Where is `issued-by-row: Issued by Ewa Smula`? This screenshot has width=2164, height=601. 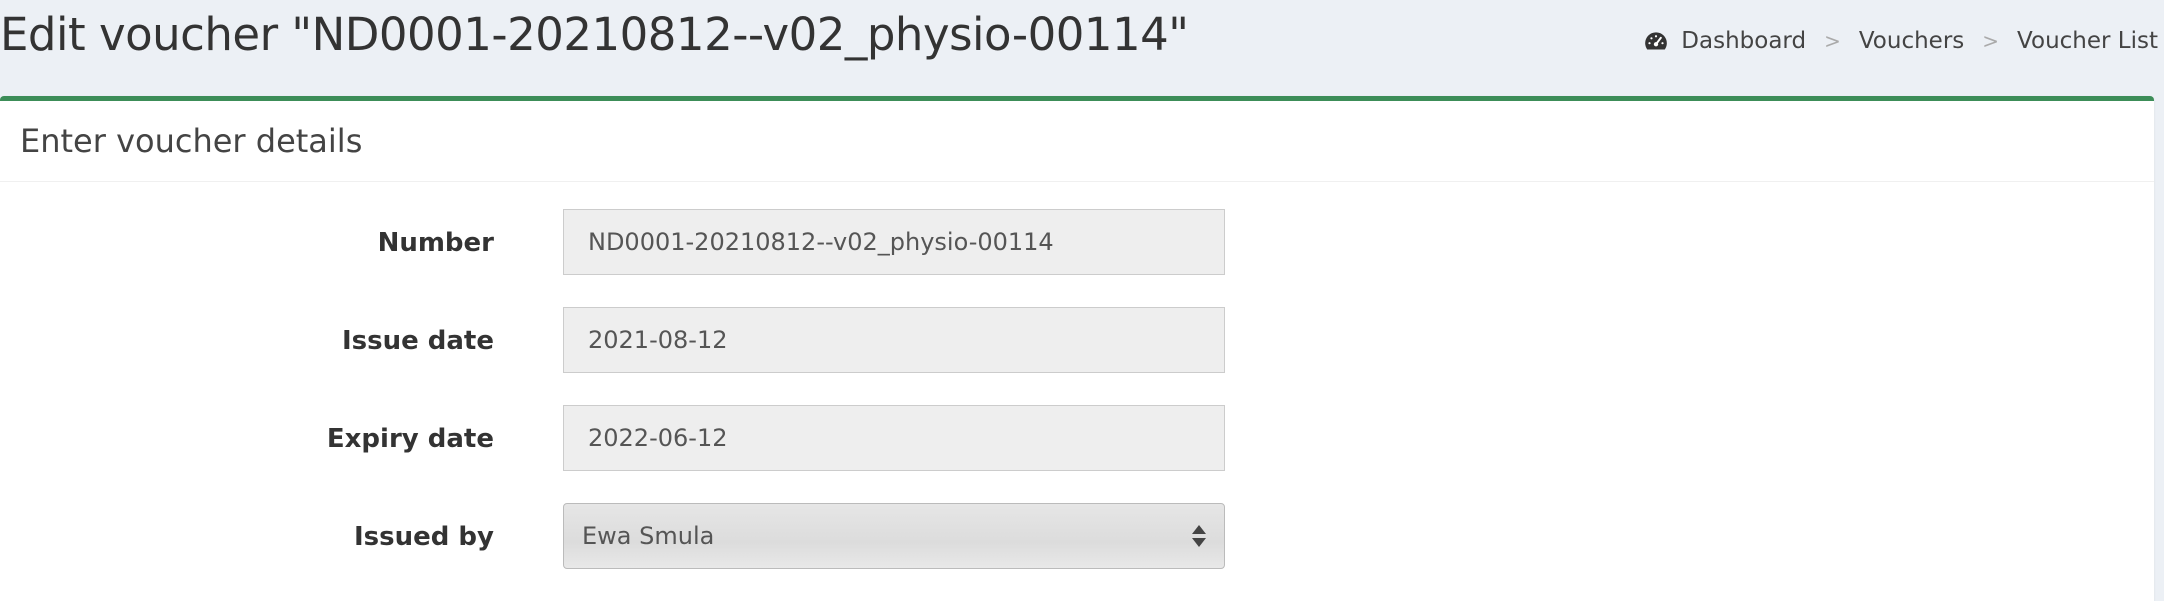
issued-by-row: Issued by Ewa Smula is located at coordinates (1077, 537).